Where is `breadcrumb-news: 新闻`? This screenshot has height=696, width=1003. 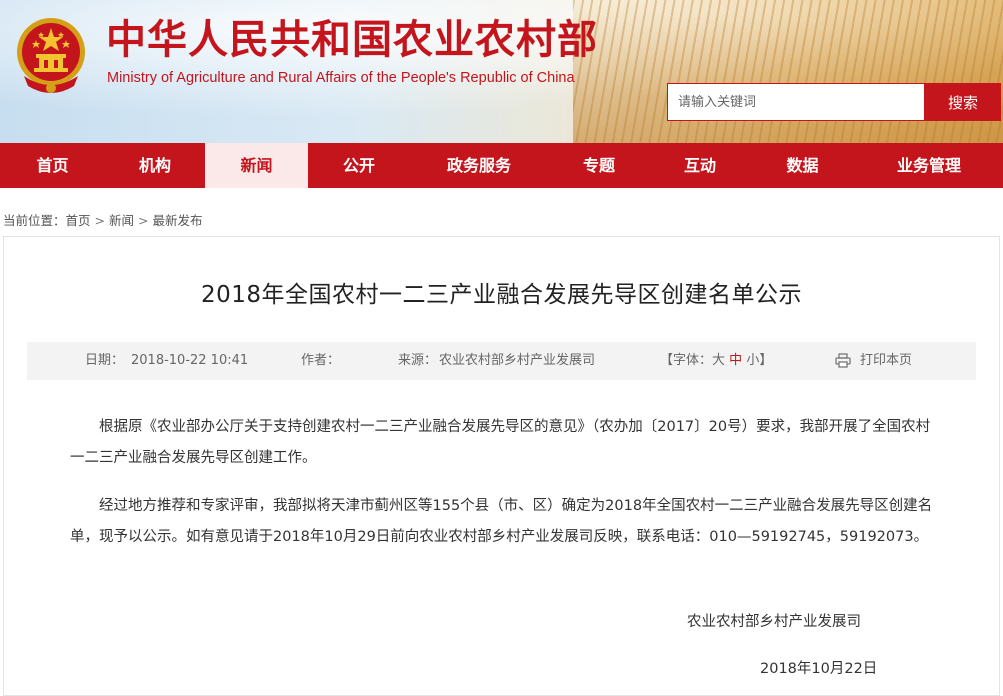 breadcrumb-news: 新闻 is located at coordinates (121, 220).